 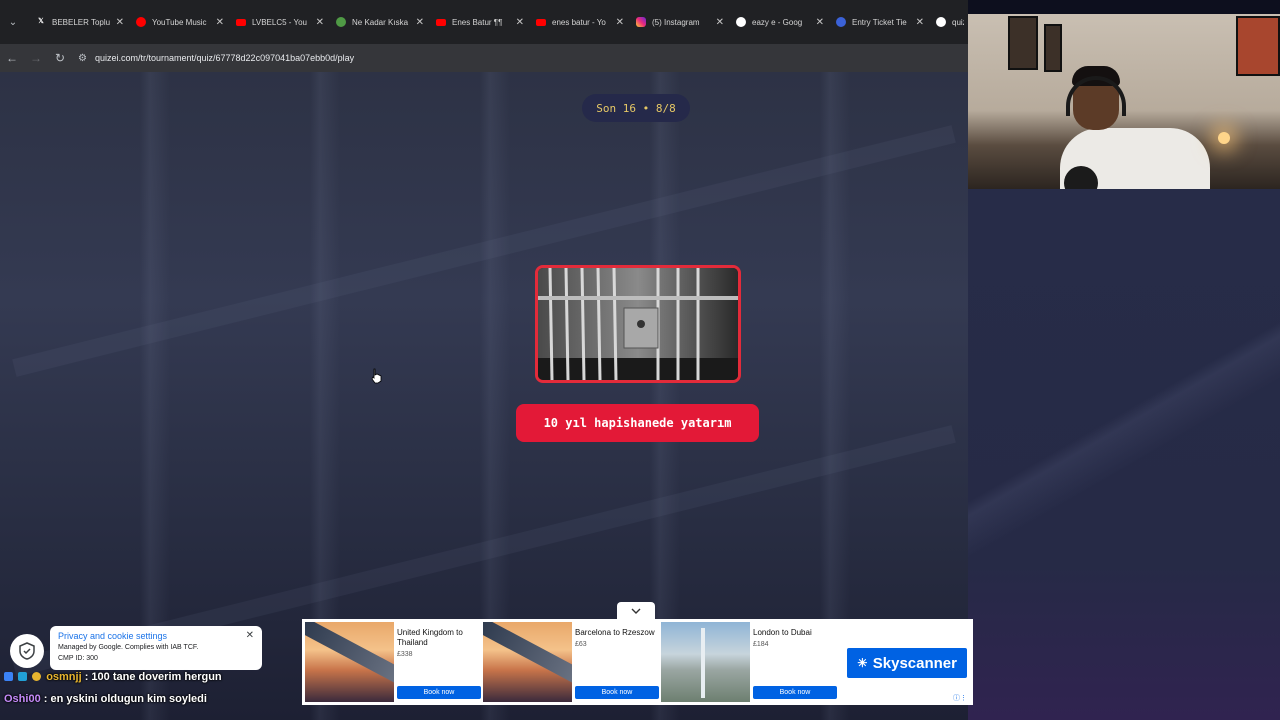 I want to click on ad-info-icon: ⓘ⋮, so click(x=960, y=698).